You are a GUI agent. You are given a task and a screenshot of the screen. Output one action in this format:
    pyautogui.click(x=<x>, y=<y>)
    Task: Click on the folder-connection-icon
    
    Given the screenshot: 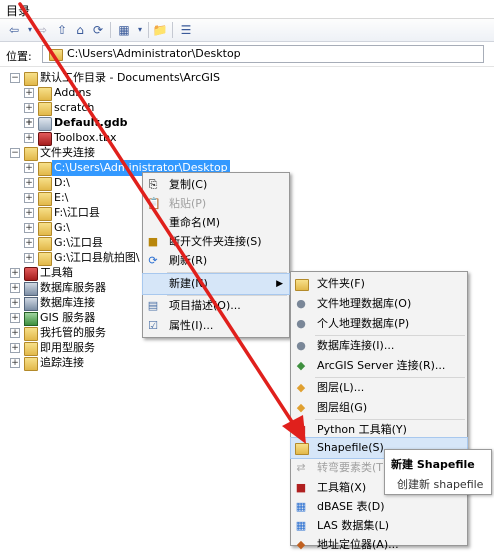 What is the action you would take?
    pyautogui.click(x=31, y=154)
    